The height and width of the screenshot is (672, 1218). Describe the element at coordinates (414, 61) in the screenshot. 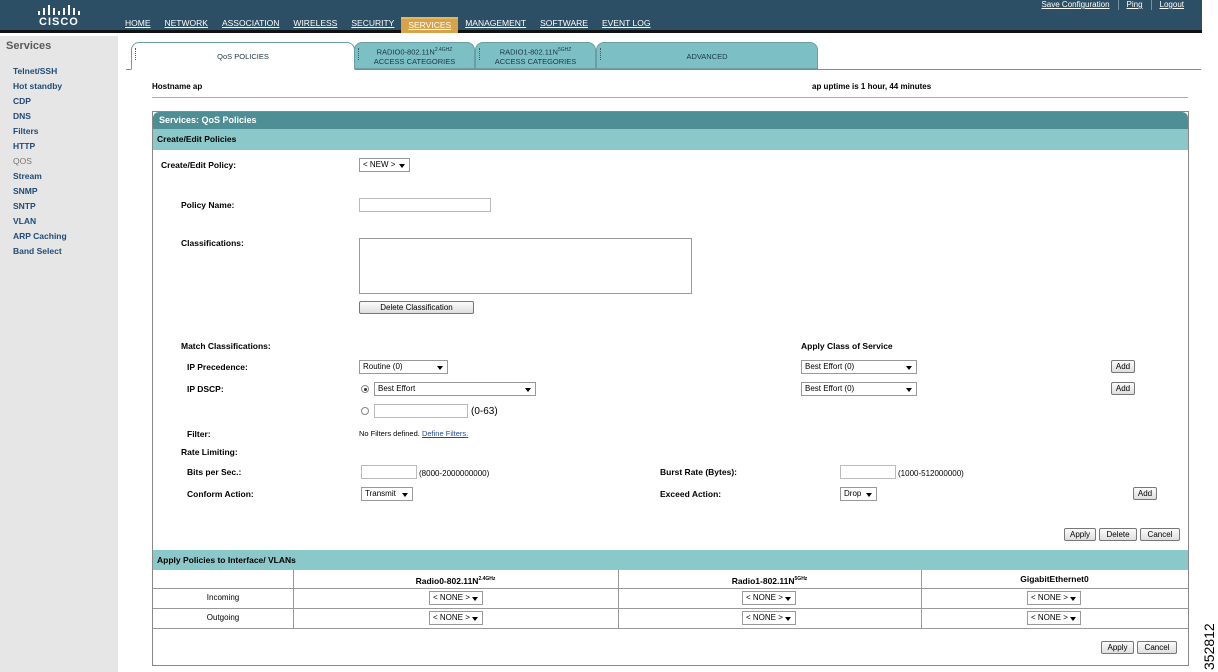

I see `tab-label: ACCESS CATEGORIES` at that location.